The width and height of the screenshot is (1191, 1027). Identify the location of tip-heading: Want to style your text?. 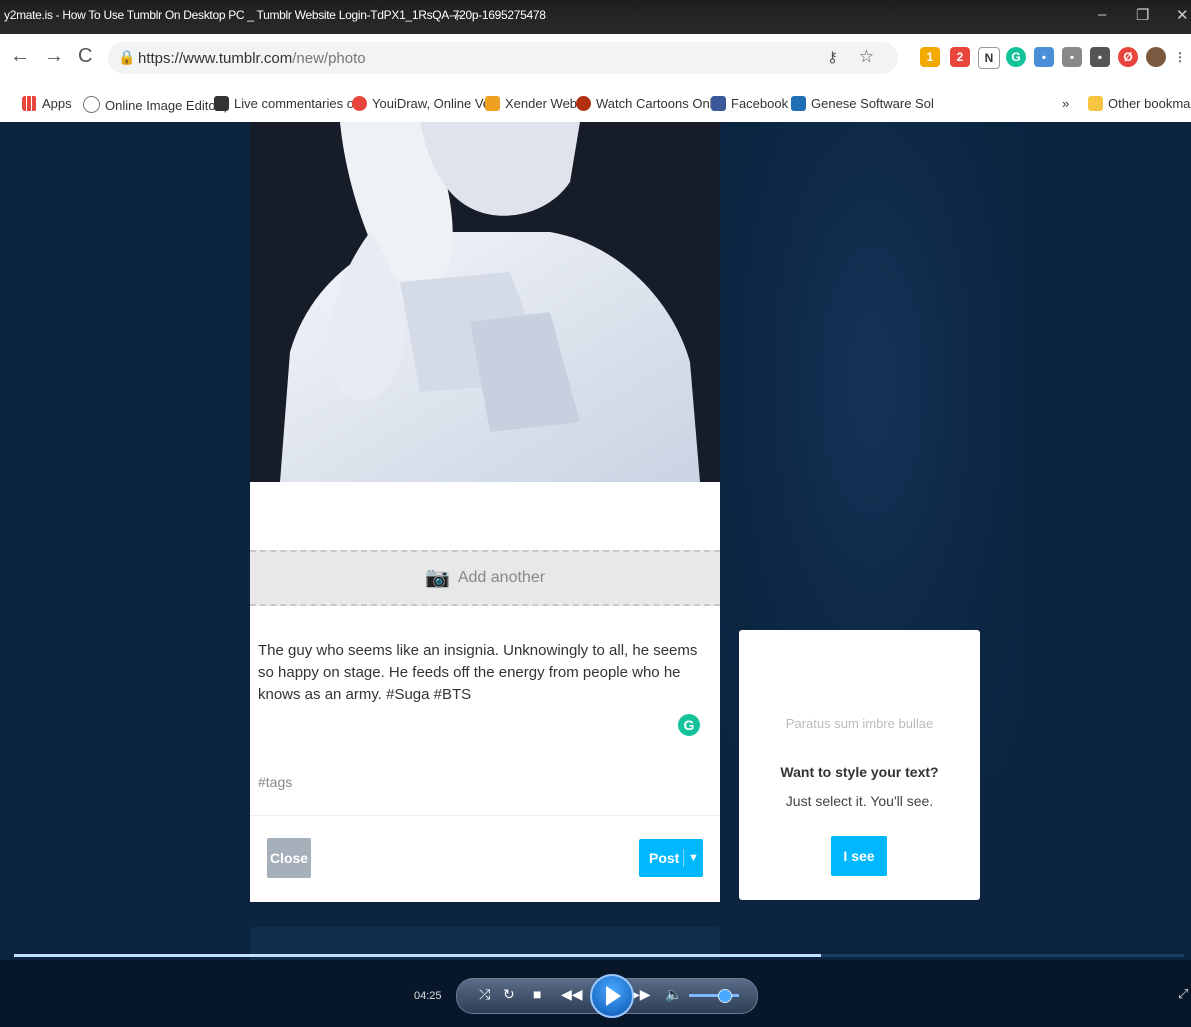
(859, 772).